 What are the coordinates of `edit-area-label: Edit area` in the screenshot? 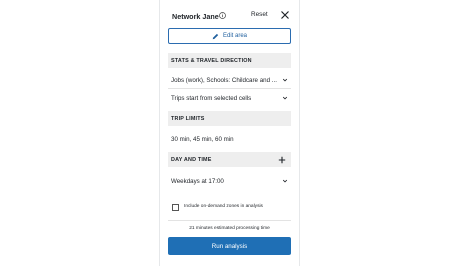 It's located at (234, 36).